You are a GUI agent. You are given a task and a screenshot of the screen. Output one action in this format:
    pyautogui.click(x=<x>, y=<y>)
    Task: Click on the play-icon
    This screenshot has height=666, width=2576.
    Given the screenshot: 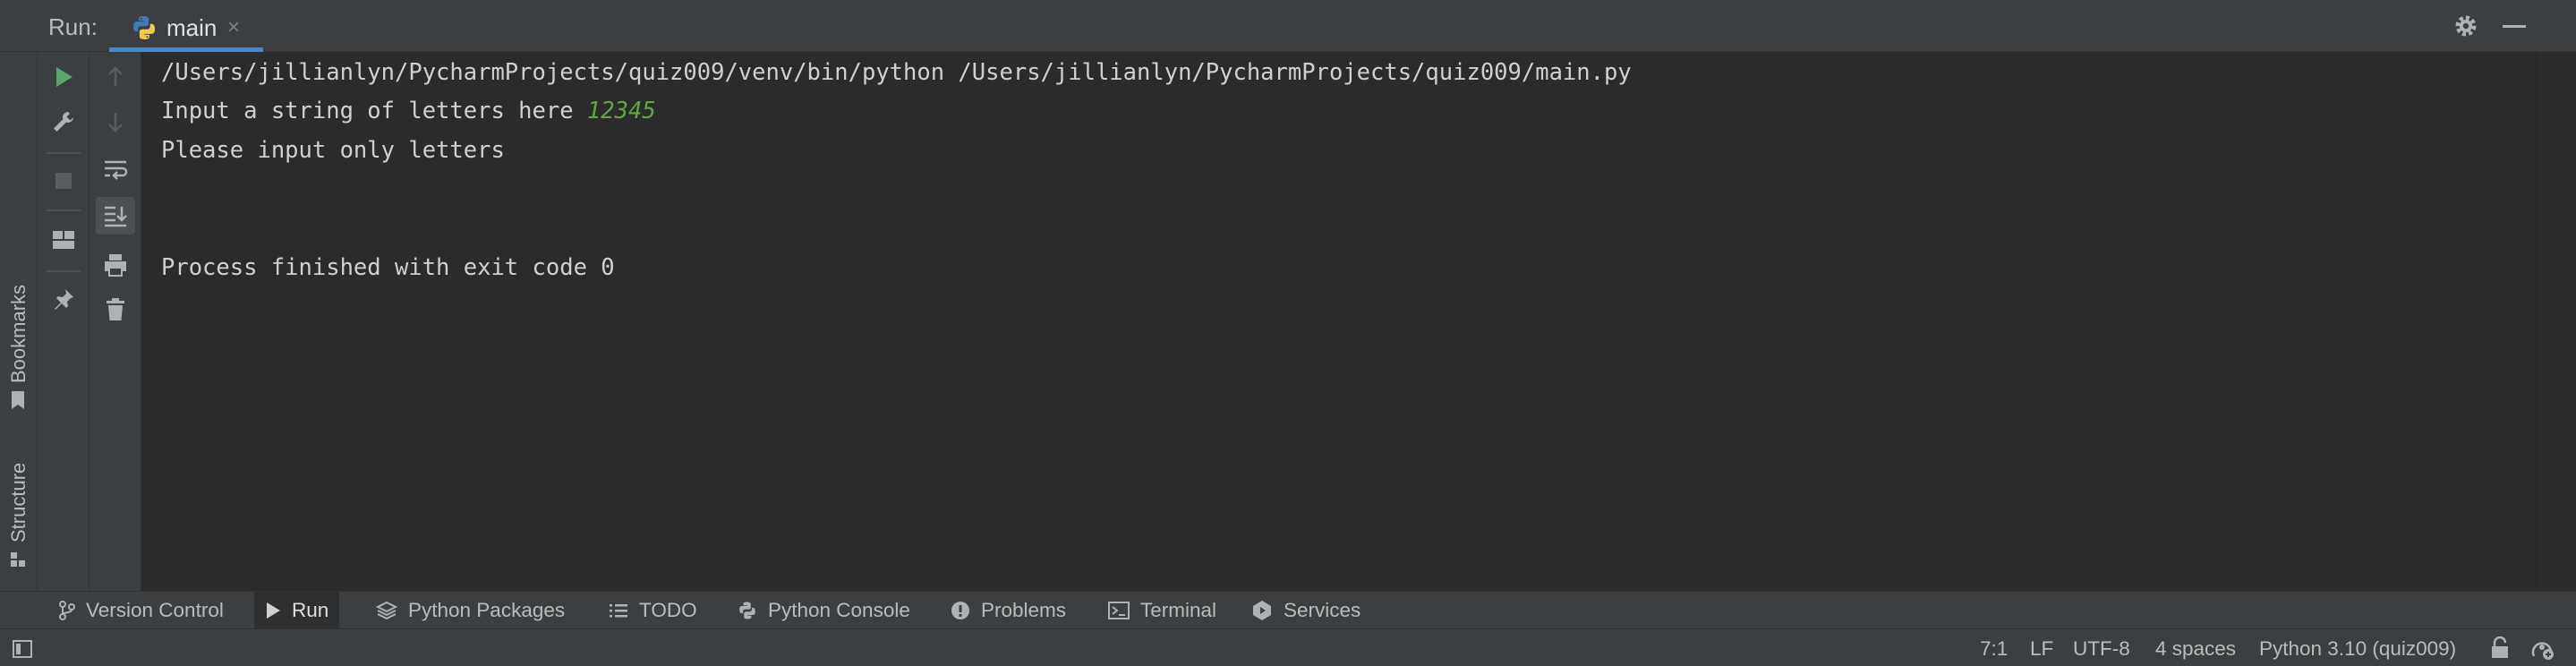 What is the action you would take?
    pyautogui.click(x=64, y=77)
    